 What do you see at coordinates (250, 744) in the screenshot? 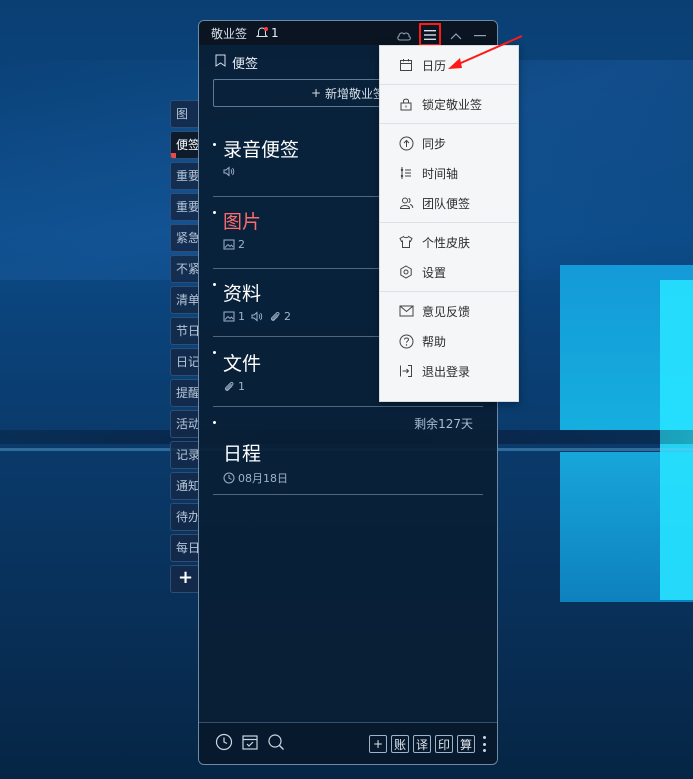
I see `calendar-check-icon` at bounding box center [250, 744].